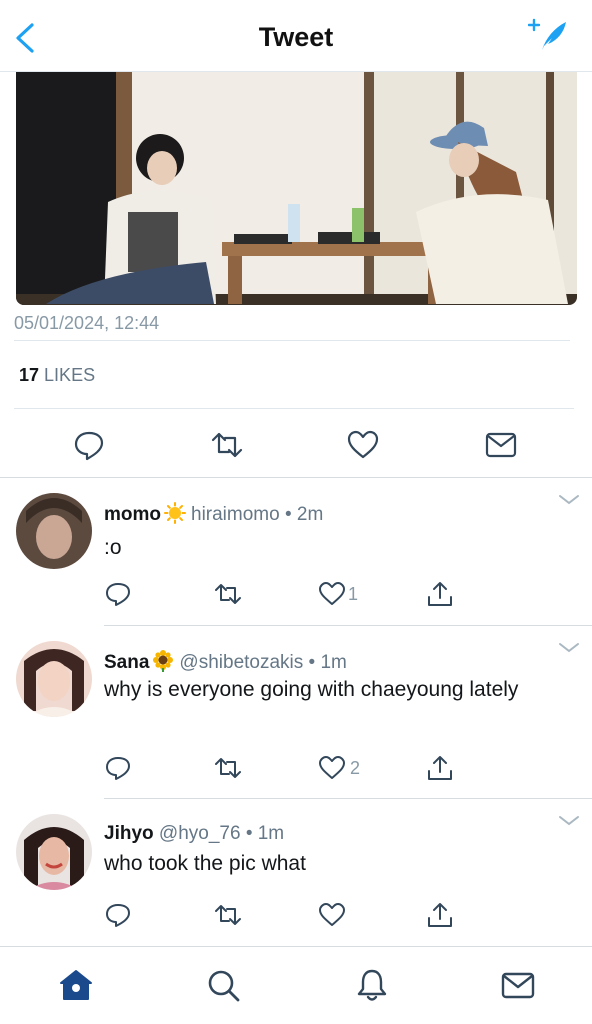  What do you see at coordinates (132, 514) in the screenshot?
I see `display-name: momo` at bounding box center [132, 514].